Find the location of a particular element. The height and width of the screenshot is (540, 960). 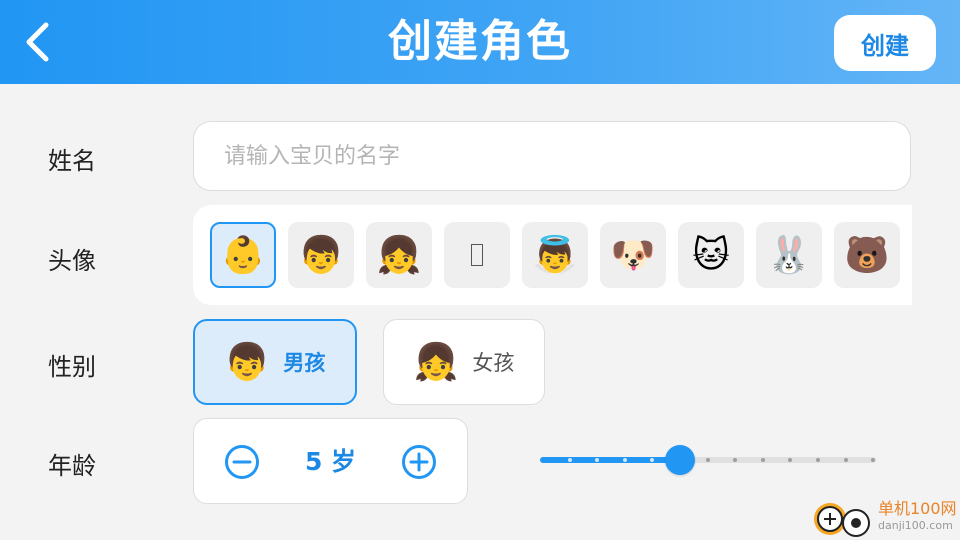

name-input is located at coordinates (552, 156).